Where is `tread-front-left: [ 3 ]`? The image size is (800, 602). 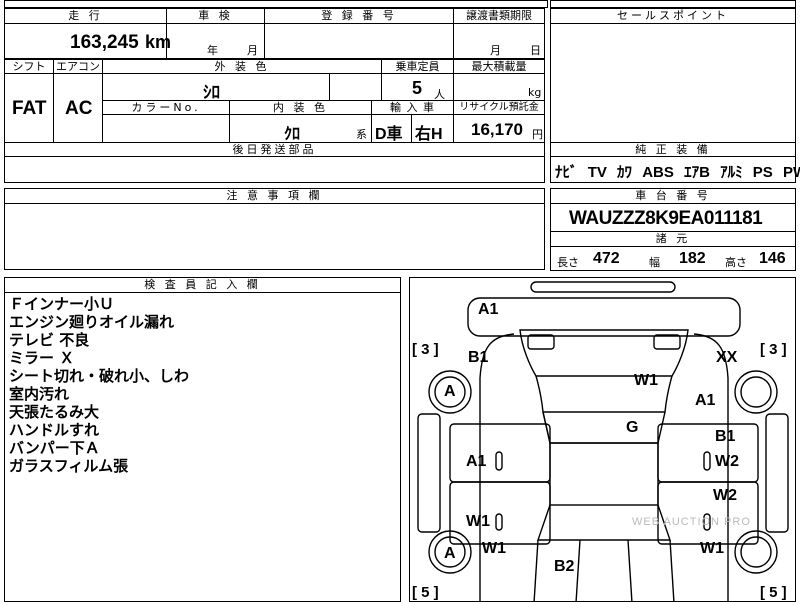
tread-front-left: [ 3 ] is located at coordinates (425, 349).